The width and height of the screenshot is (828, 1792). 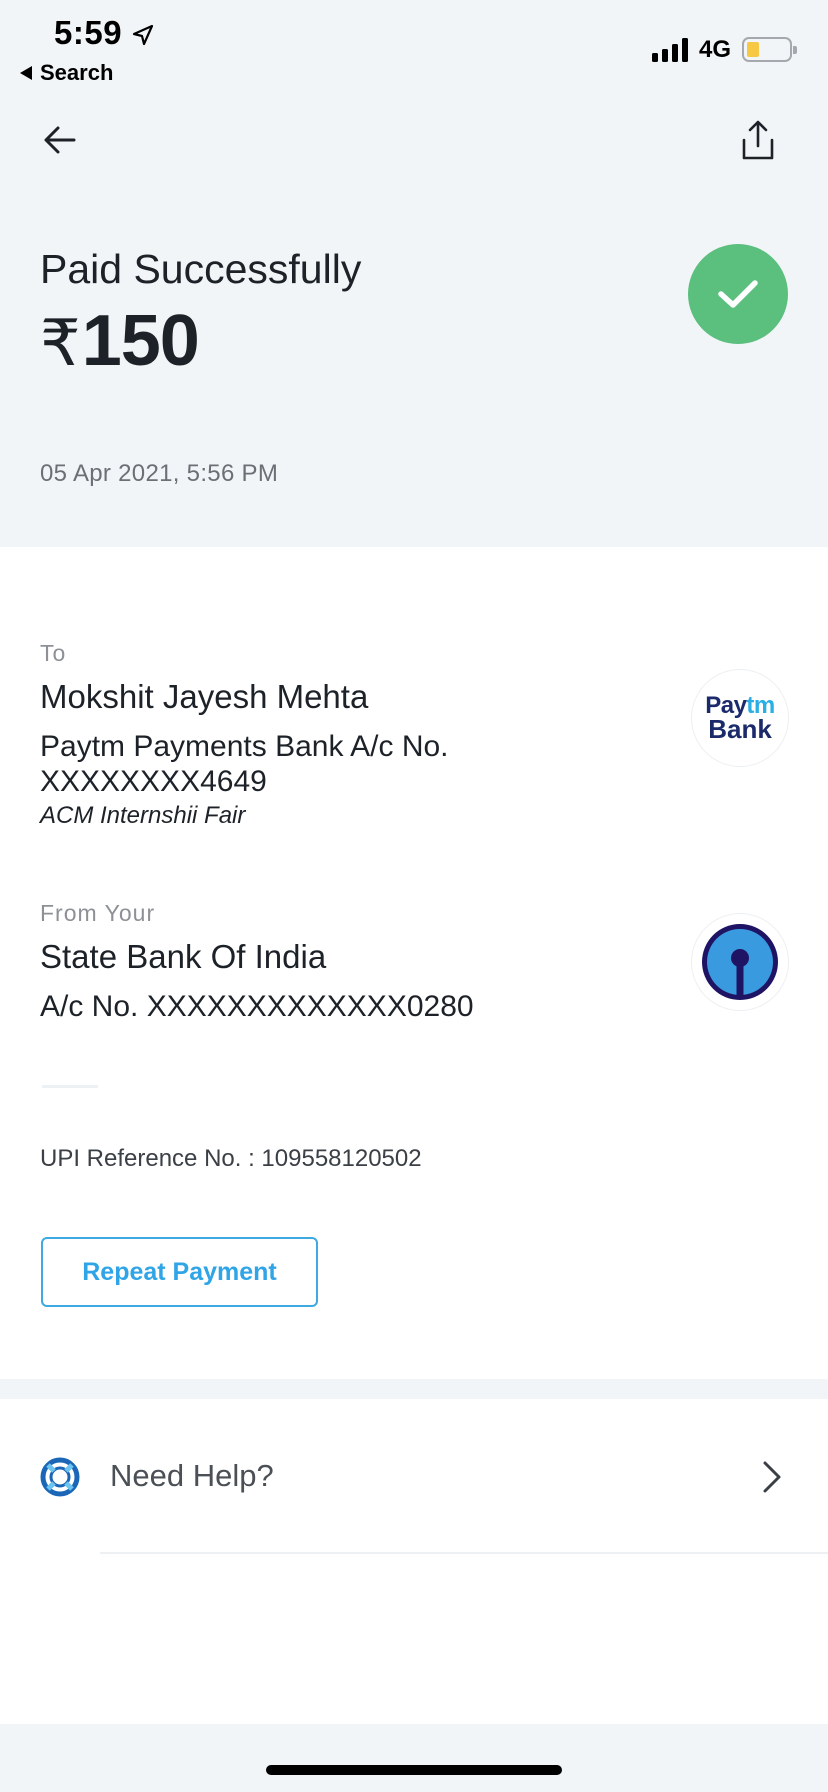 What do you see at coordinates (153, 781) in the screenshot?
I see `payee-account: XXXXXXXX4649` at bounding box center [153, 781].